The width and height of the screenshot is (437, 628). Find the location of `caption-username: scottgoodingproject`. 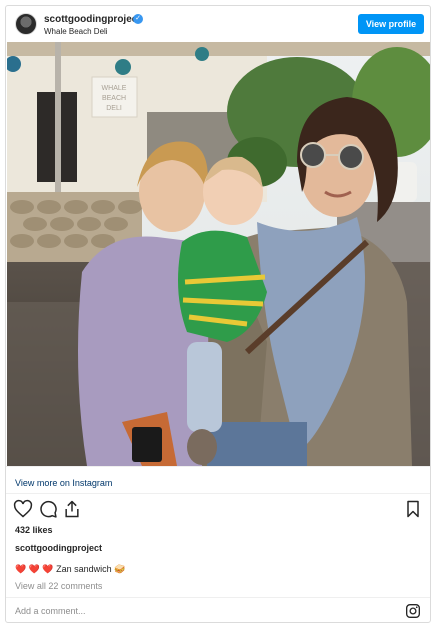

caption-username: scottgoodingproject is located at coordinates (58, 548).